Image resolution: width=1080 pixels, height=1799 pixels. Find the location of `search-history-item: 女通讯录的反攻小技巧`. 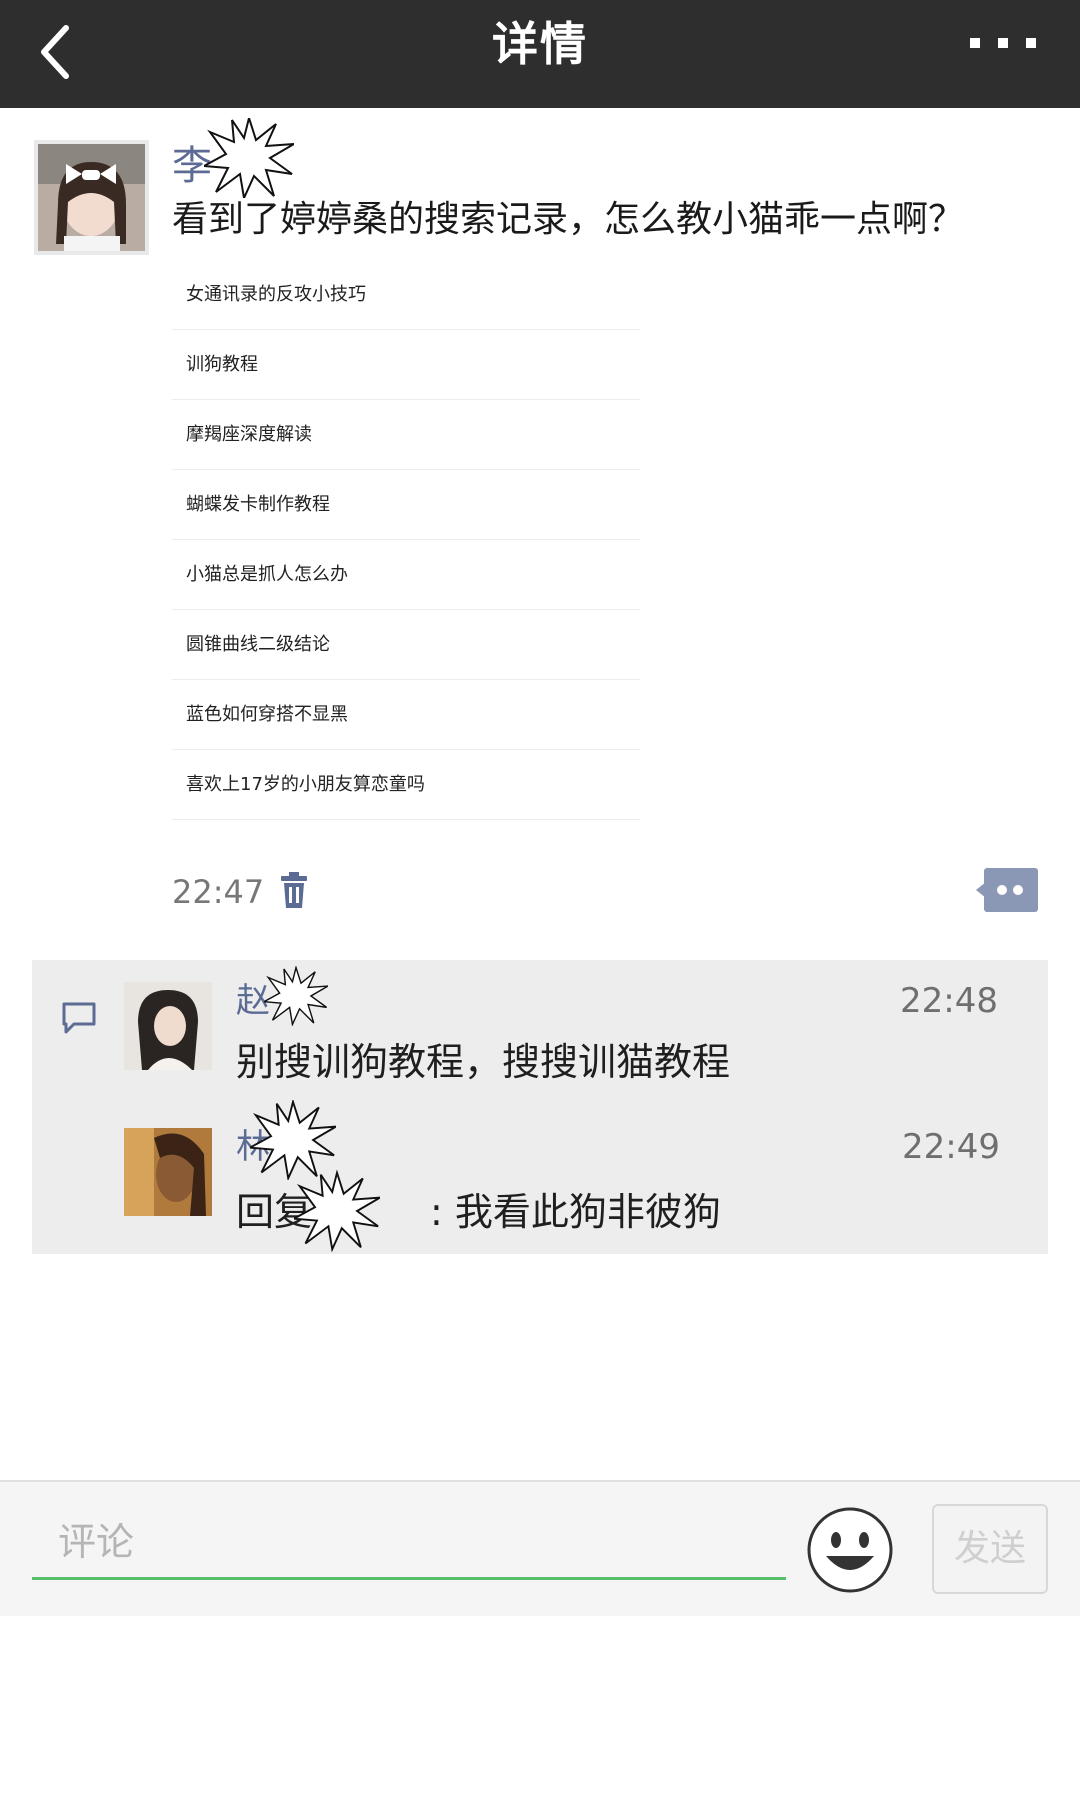

search-history-item: 女通讯录的反攻小技巧 is located at coordinates (406, 295).